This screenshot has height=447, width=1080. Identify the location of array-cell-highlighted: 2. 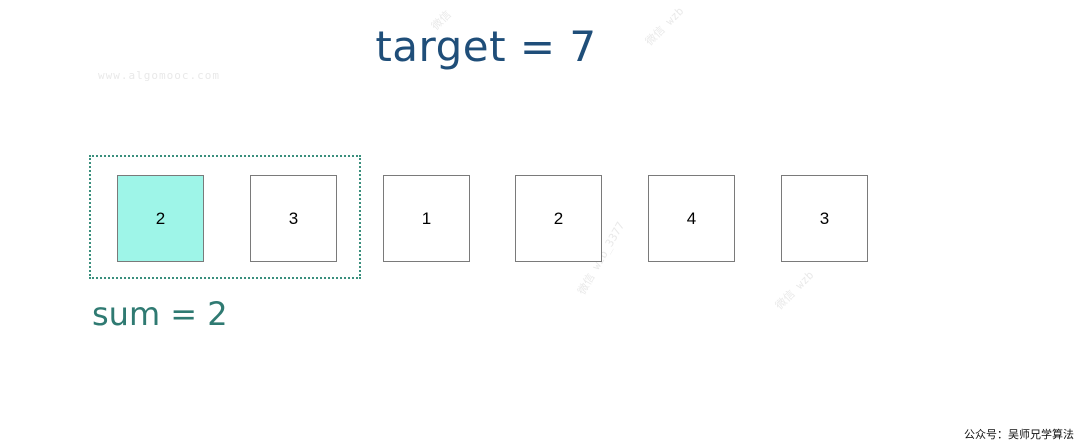
(160, 218).